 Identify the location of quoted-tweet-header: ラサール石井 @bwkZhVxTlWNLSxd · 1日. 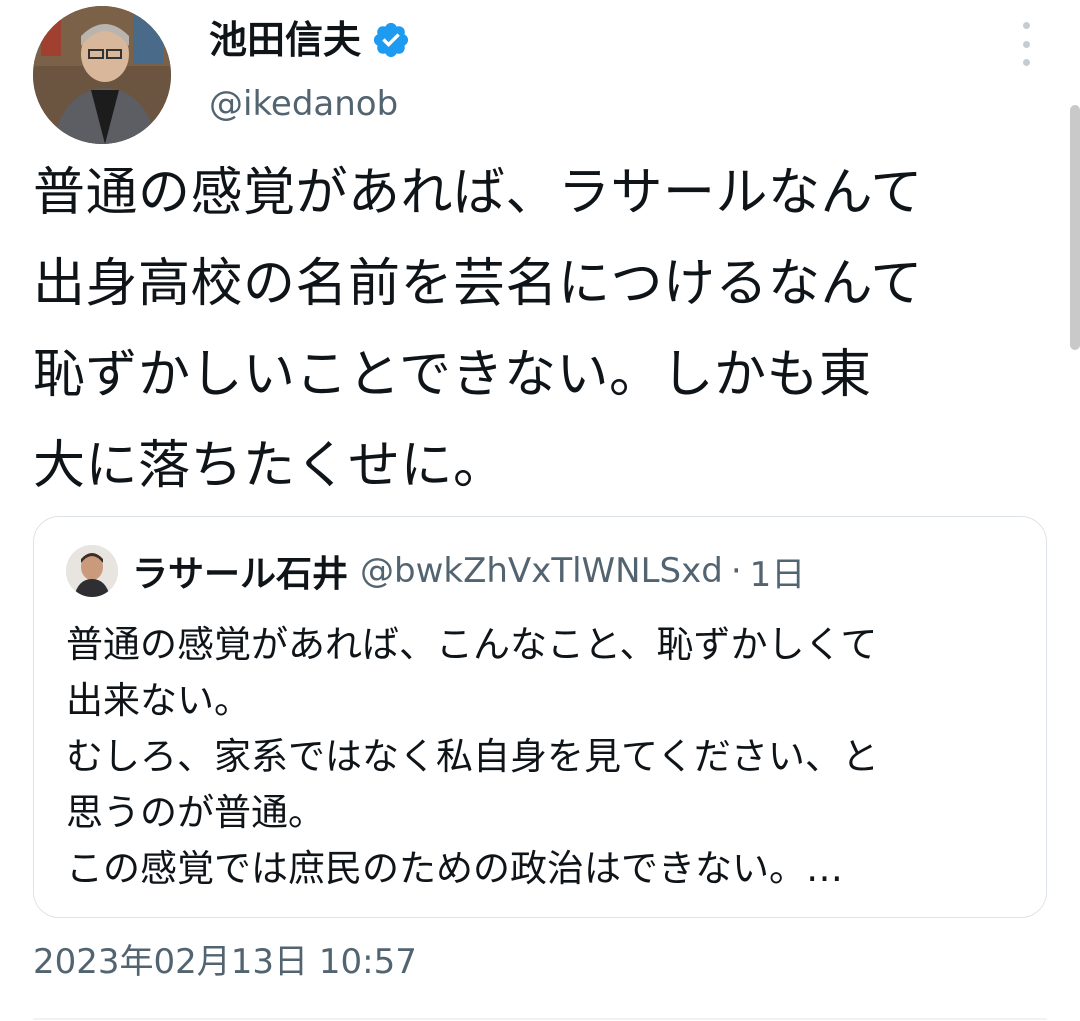
(435, 571).